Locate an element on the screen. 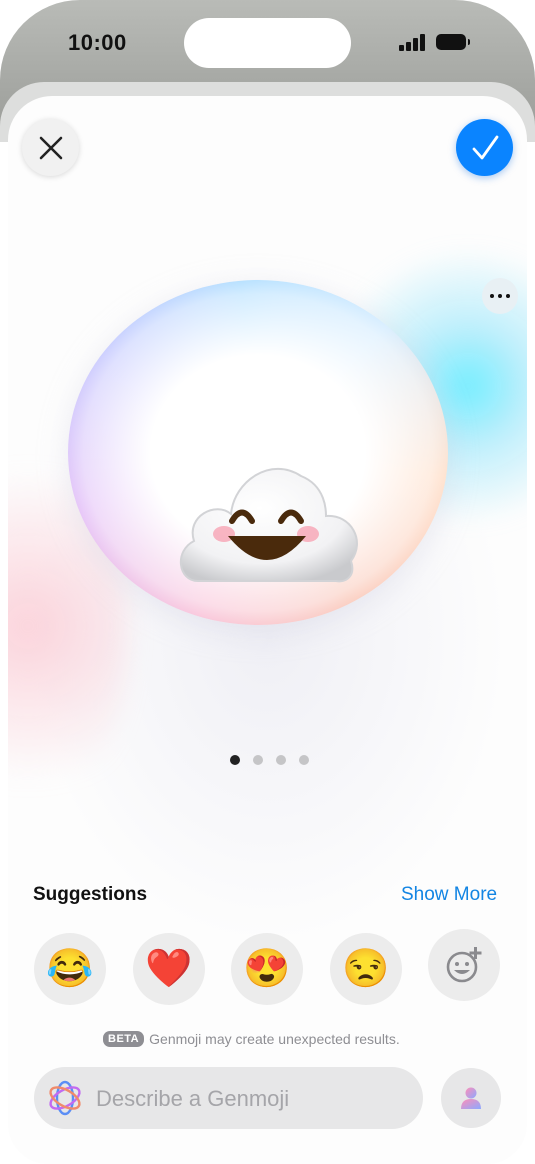 The width and height of the screenshot is (535, 1164). dynamic-island is located at coordinates (267, 43).